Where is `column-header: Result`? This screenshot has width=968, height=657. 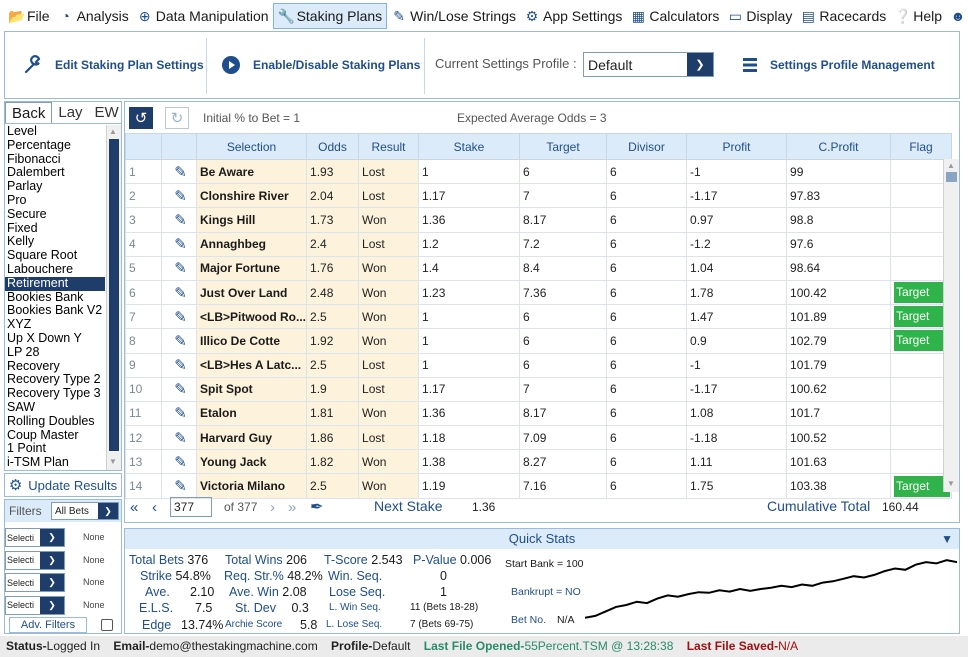 column-header: Result is located at coordinates (389, 146).